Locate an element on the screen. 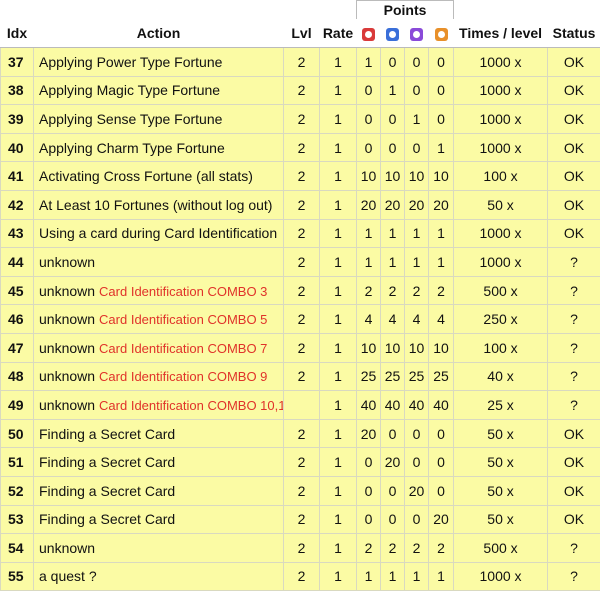  row-sense-points: 20 is located at coordinates (416, 204).